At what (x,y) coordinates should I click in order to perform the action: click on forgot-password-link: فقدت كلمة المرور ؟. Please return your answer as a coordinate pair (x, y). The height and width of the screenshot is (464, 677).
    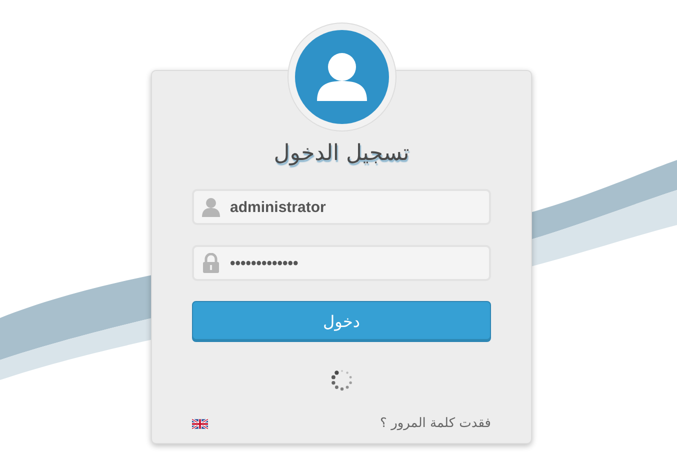
    Looking at the image, I should click on (435, 424).